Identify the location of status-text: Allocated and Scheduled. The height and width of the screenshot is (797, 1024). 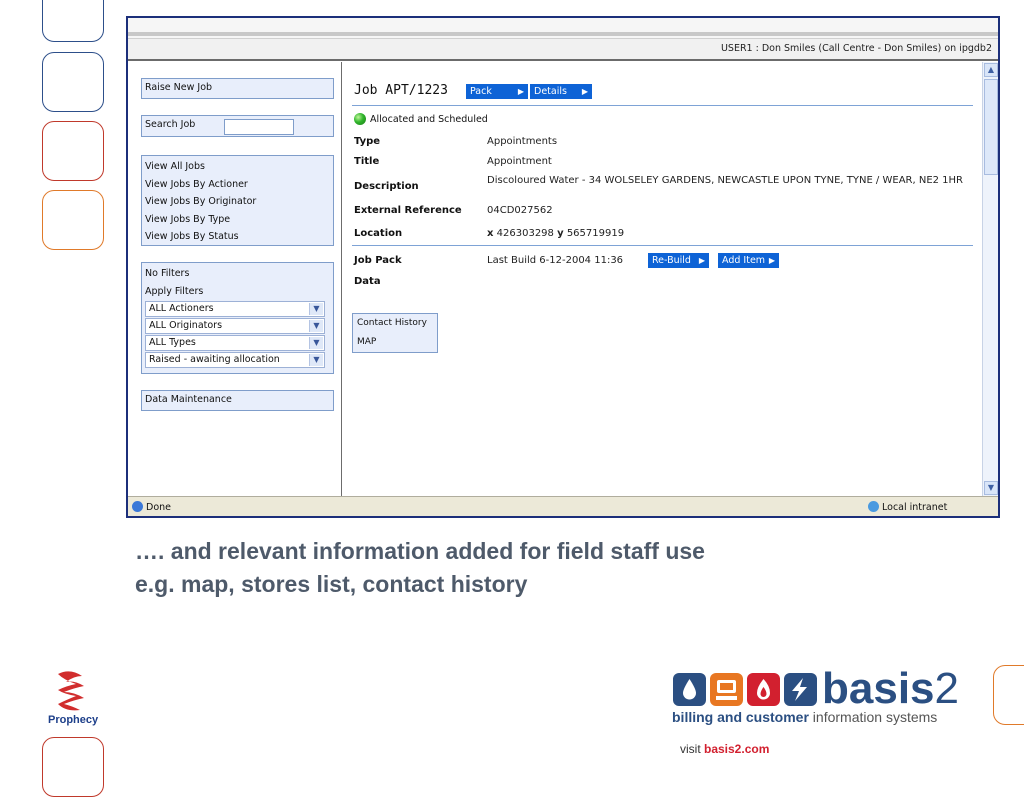
(429, 119).